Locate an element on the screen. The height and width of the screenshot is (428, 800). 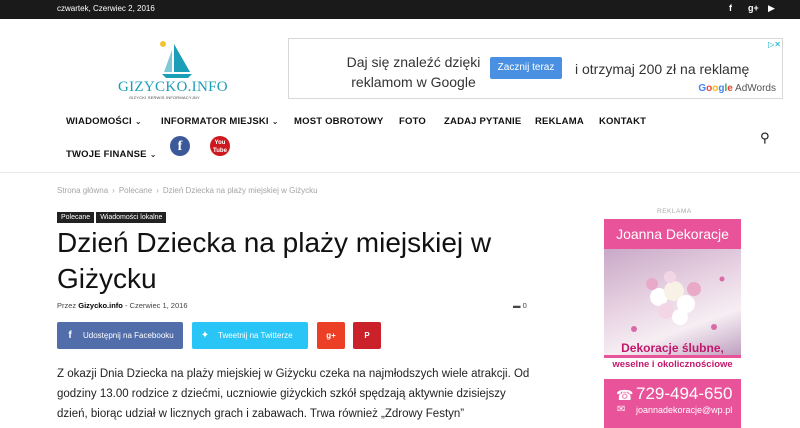
article-meta: Przez Gizycko.info - Czerwiec 1, 2016 is located at coordinates (122, 305).